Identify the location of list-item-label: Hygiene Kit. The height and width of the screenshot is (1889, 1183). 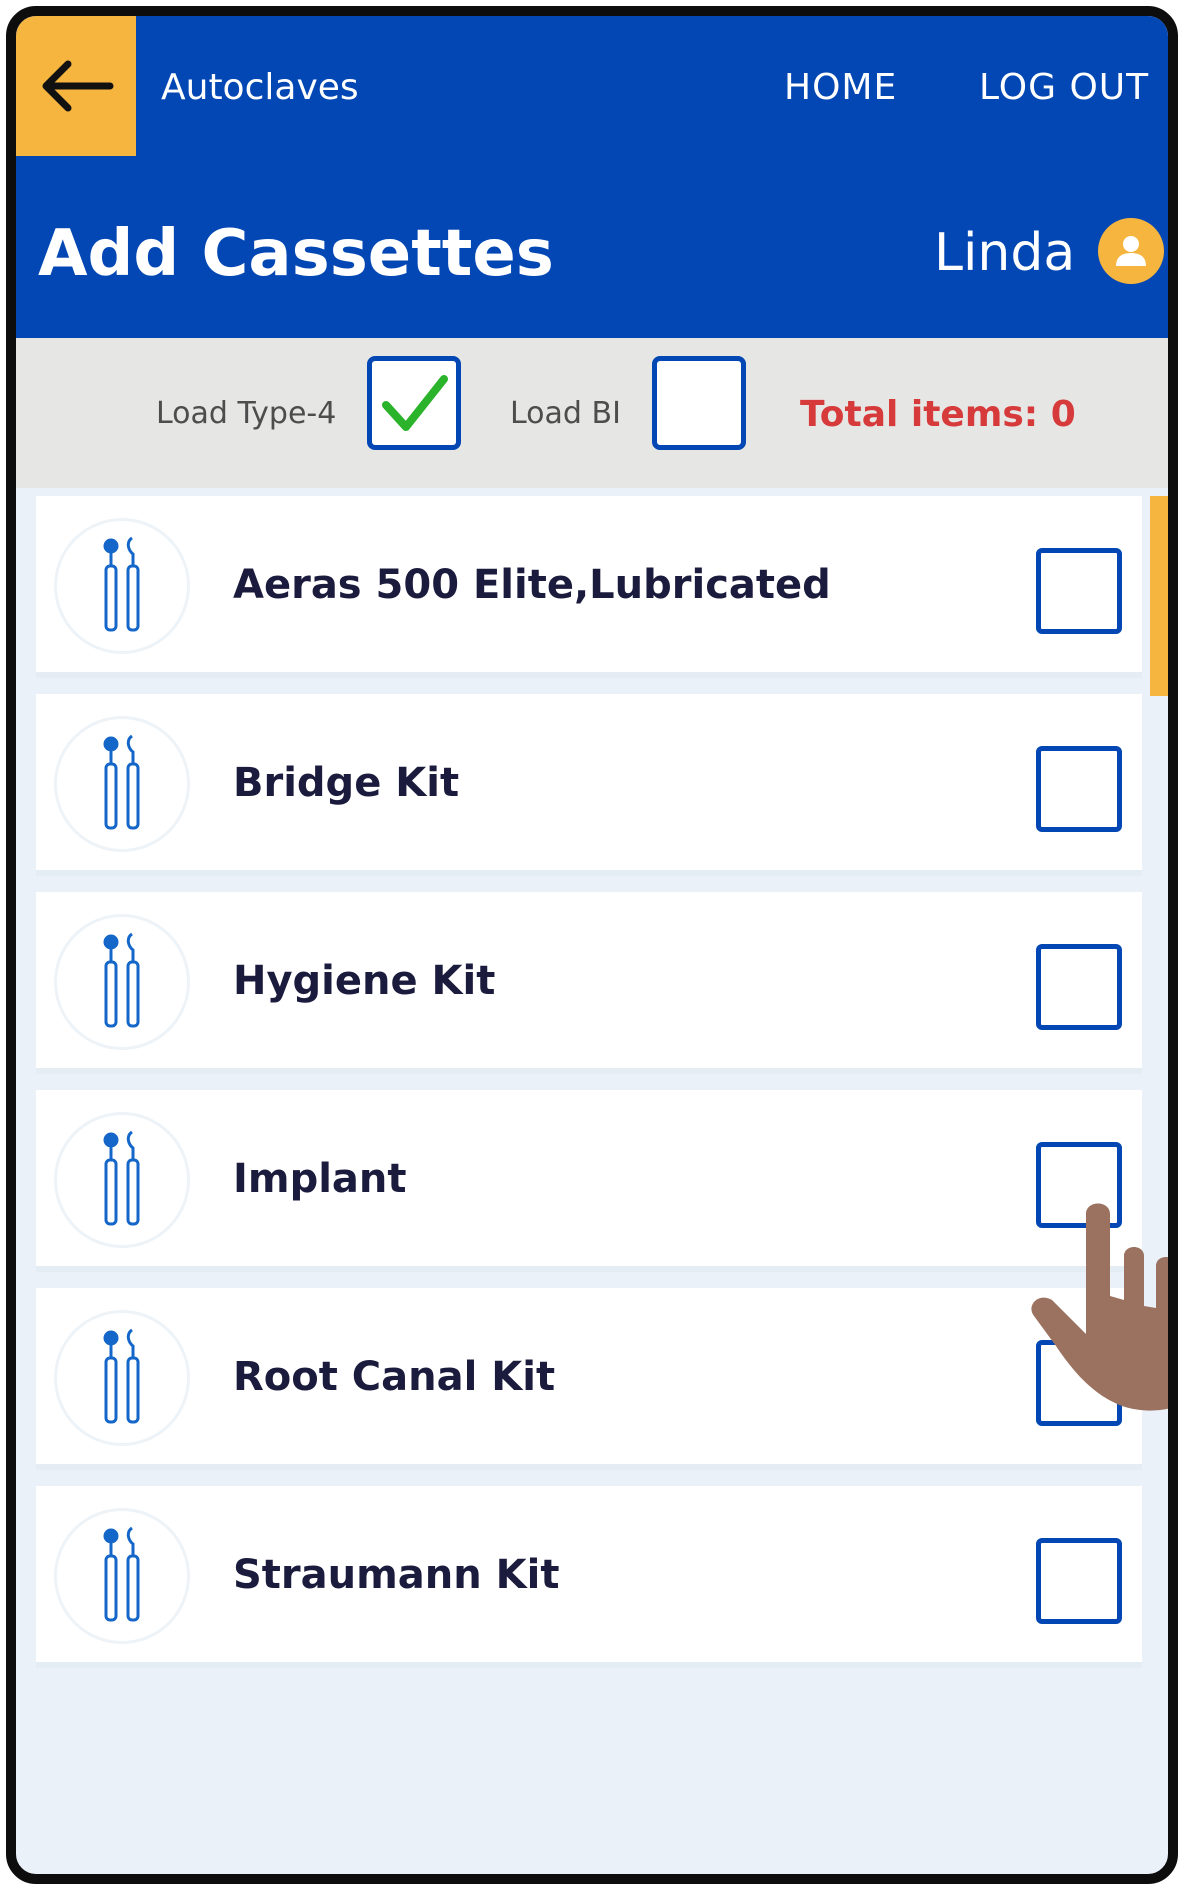
(364, 981).